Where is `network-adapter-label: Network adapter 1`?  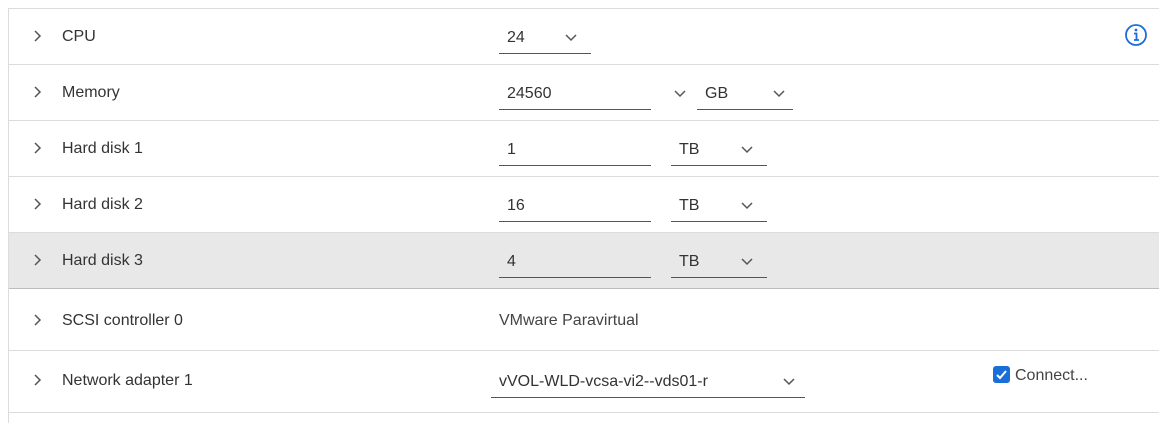 network-adapter-label: Network adapter 1 is located at coordinates (127, 380).